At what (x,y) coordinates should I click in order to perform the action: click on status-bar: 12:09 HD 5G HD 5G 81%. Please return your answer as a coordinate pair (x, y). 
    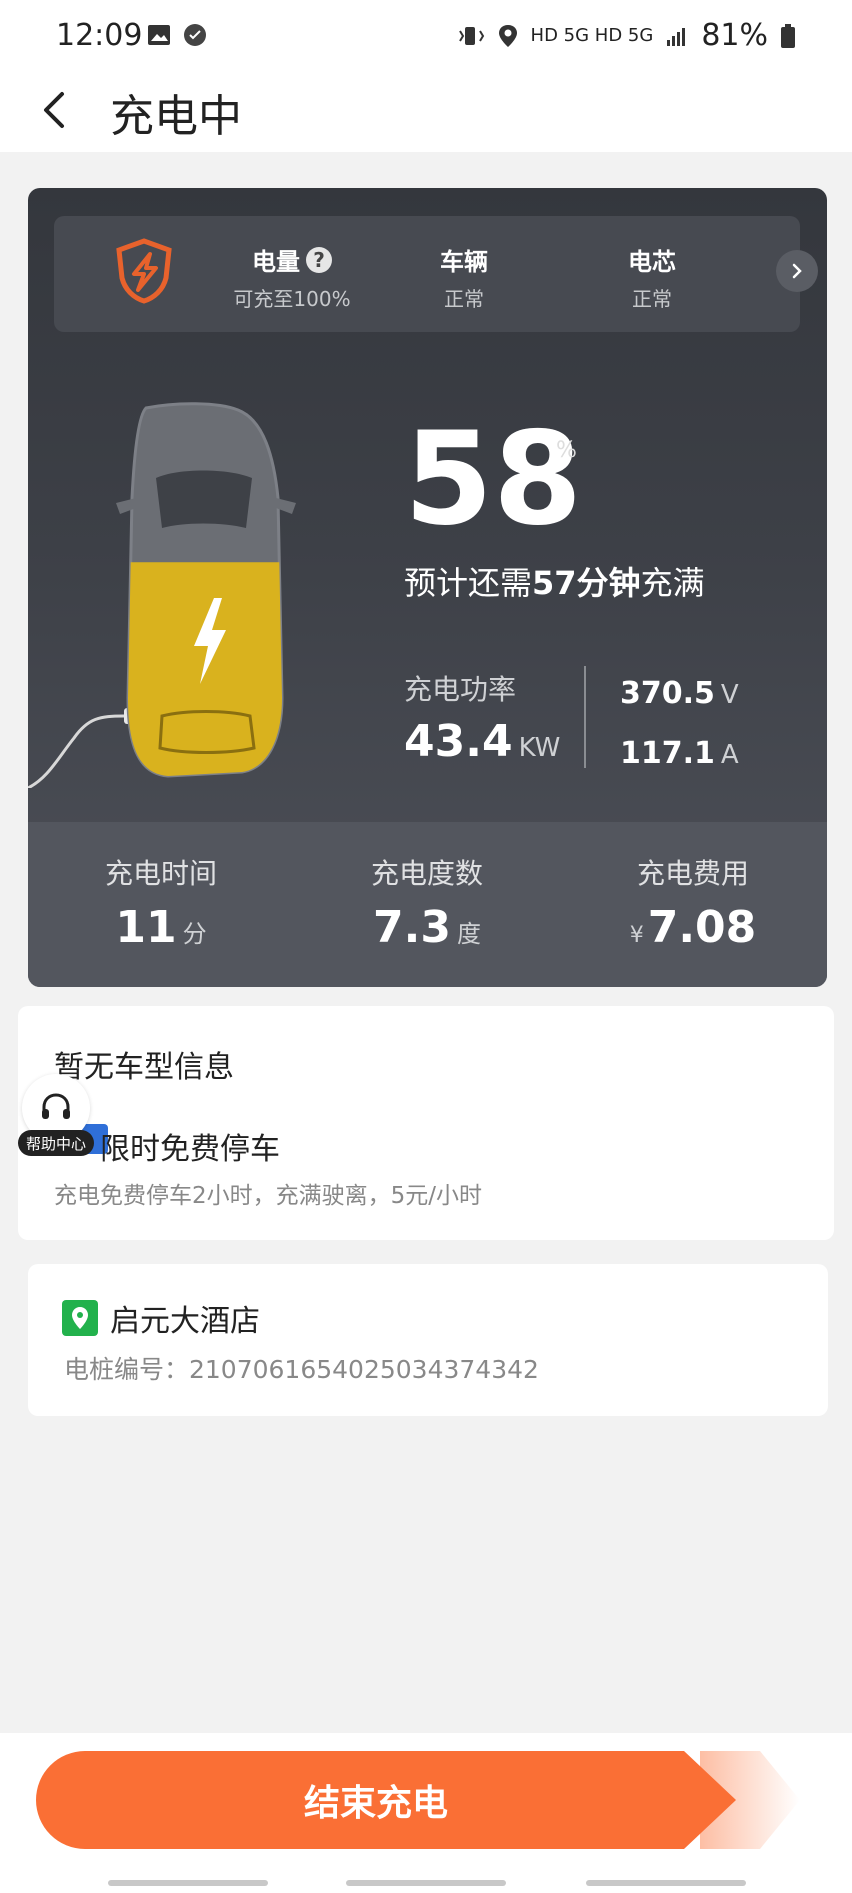
    Looking at the image, I should click on (426, 37).